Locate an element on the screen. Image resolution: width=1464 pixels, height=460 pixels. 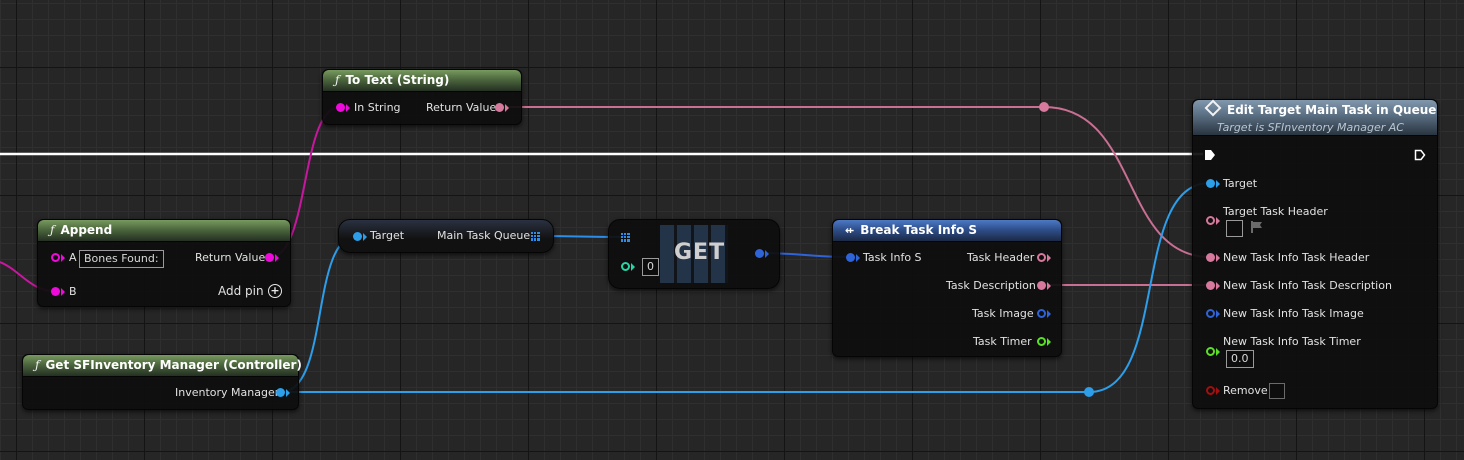
new-description-label: New Task Info Task Description is located at coordinates (1307, 285).